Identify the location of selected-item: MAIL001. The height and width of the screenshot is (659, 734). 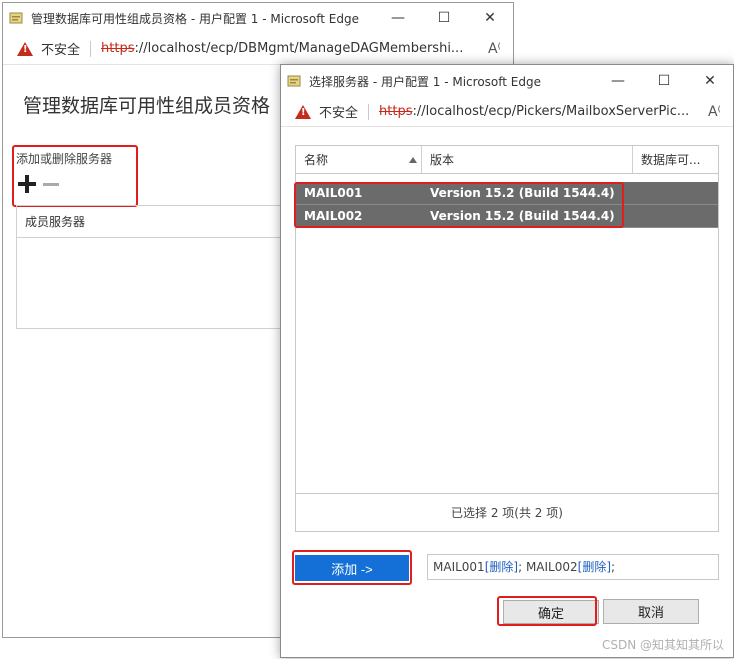
(459, 567).